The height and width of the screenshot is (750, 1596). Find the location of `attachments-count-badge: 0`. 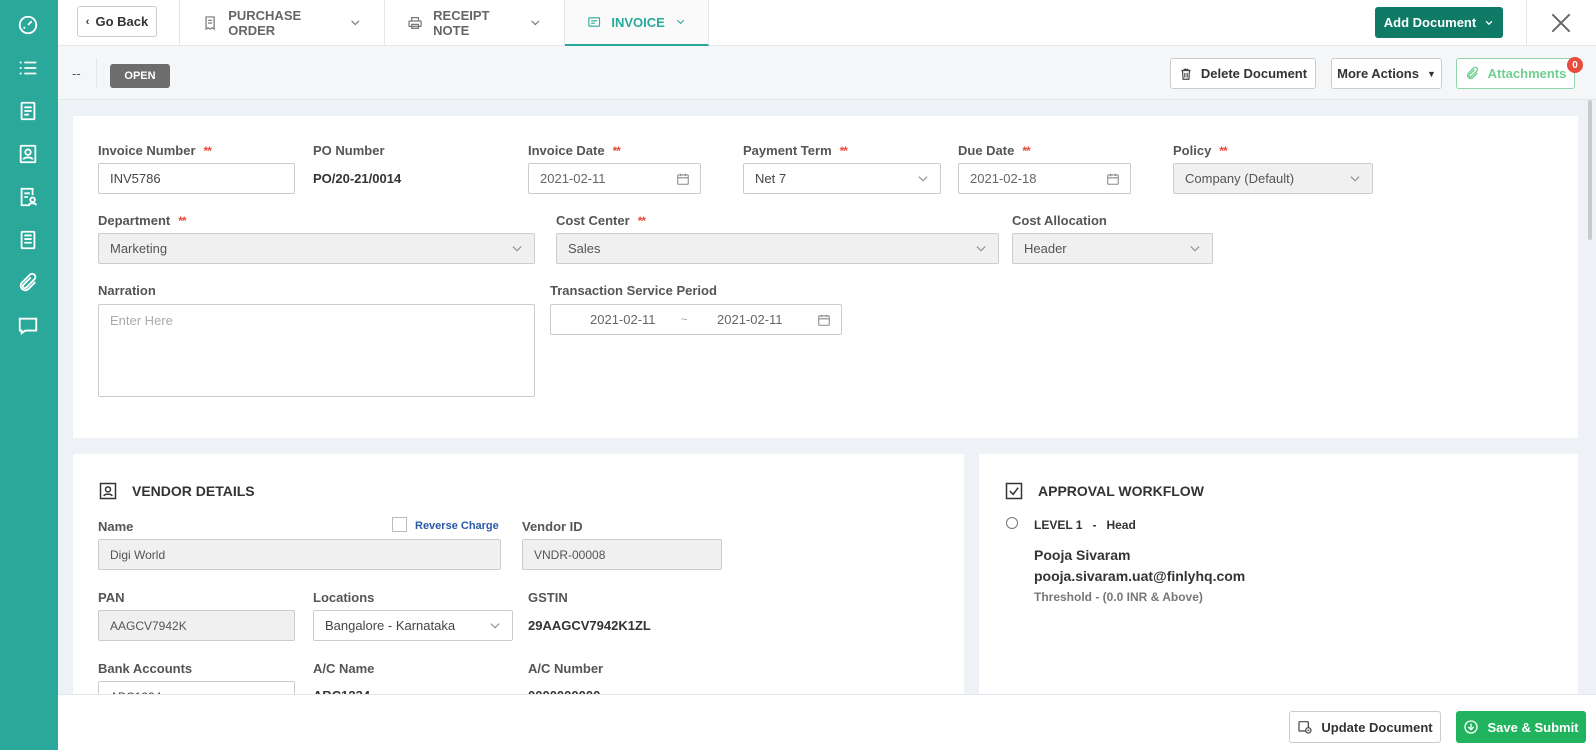

attachments-count-badge: 0 is located at coordinates (1575, 65).